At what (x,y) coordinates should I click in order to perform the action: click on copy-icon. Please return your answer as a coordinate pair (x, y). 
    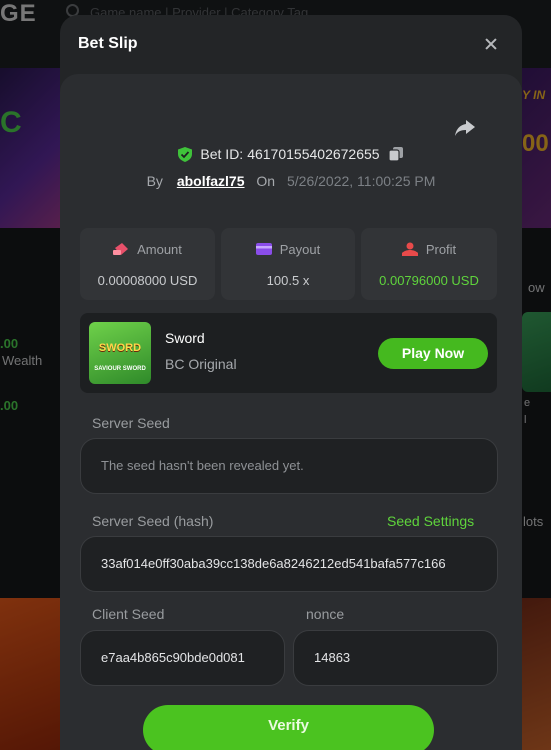
    Looking at the image, I should click on (395, 154).